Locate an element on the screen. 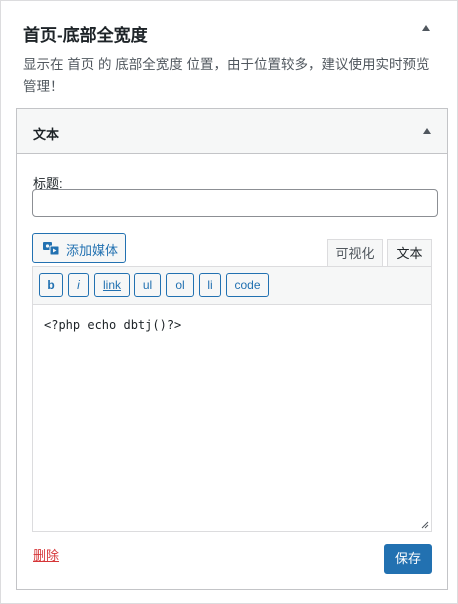 Image resolution: width=458 pixels, height=604 pixels. panel-description: 显示在 首页 的 底部全宽度 位置，由于位置较多，建议使用实时预览管理！ is located at coordinates (226, 75).